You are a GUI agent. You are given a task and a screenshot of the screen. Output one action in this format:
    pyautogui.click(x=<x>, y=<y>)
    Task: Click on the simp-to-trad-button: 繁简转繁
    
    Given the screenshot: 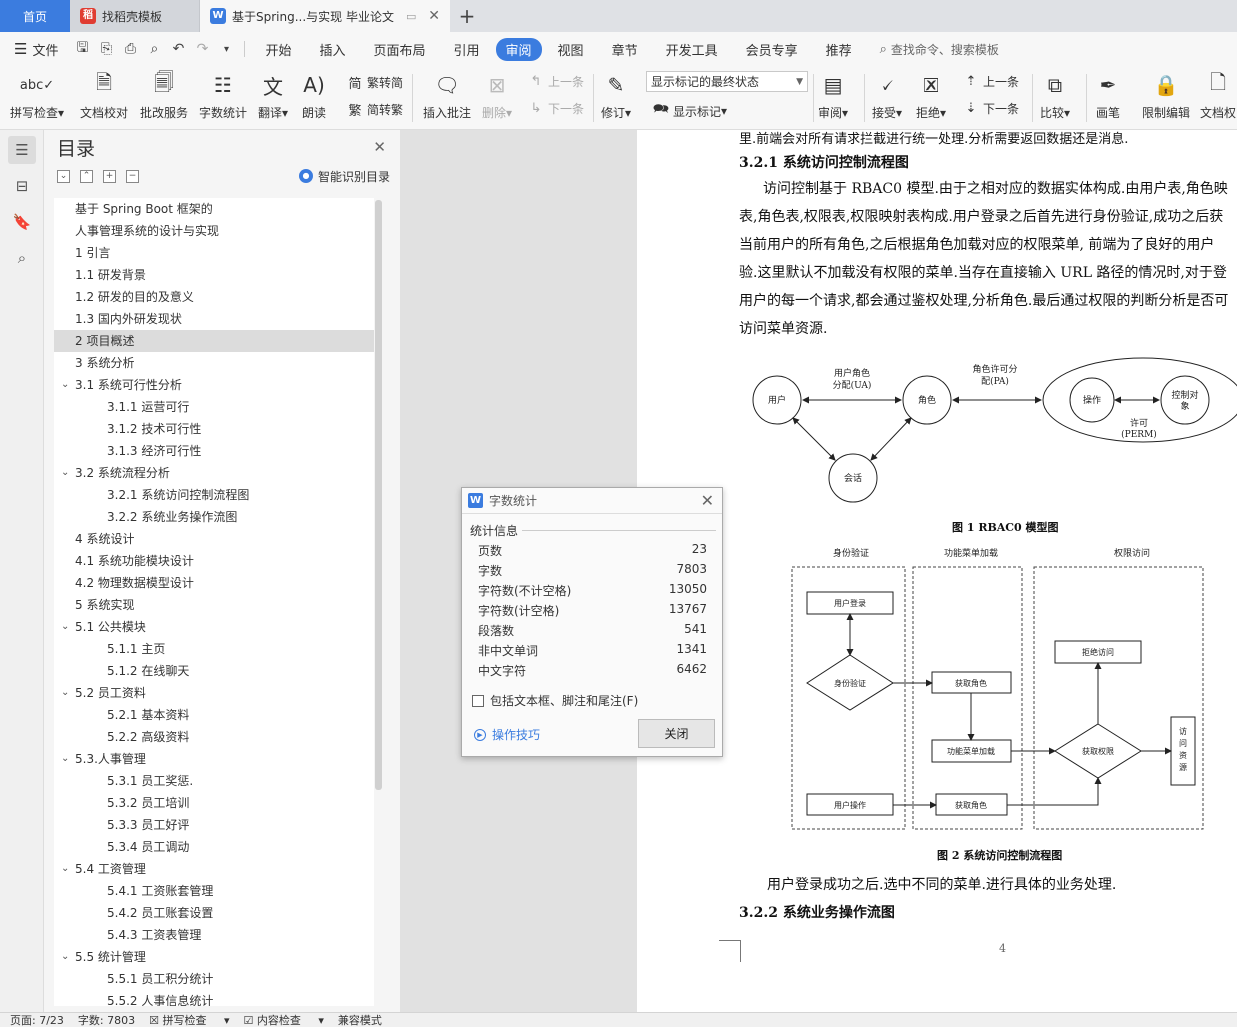 What is the action you would take?
    pyautogui.click(x=374, y=109)
    